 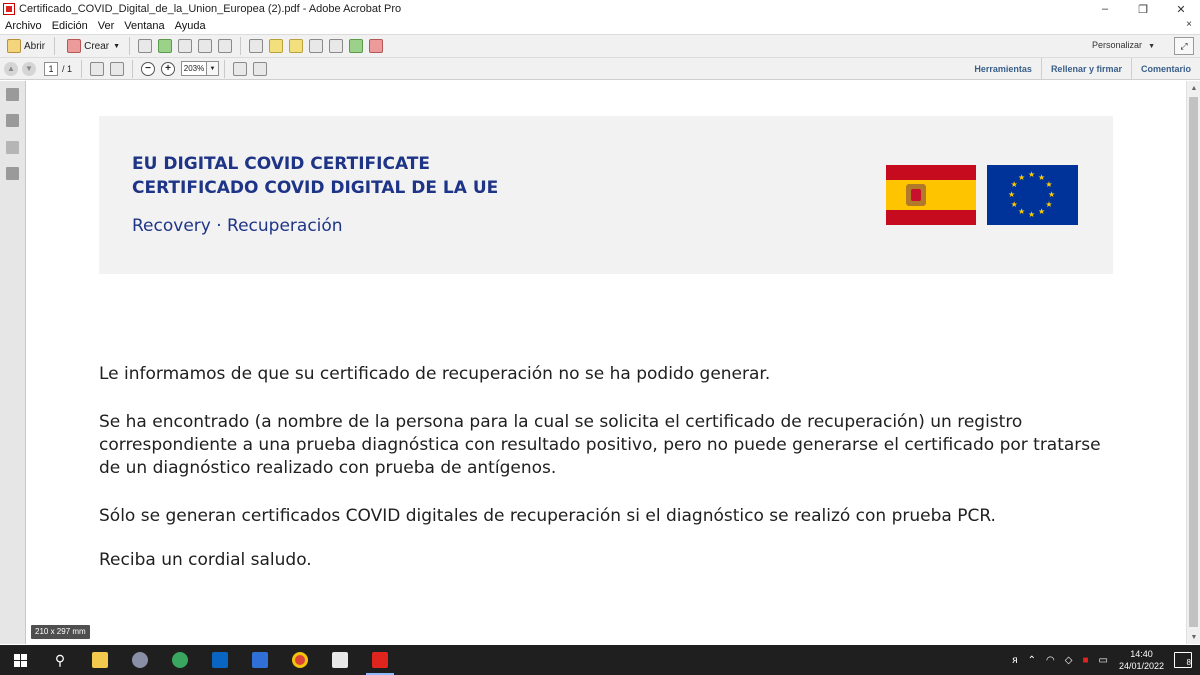 I want to click on open-label: Abrir, so click(x=35, y=46).